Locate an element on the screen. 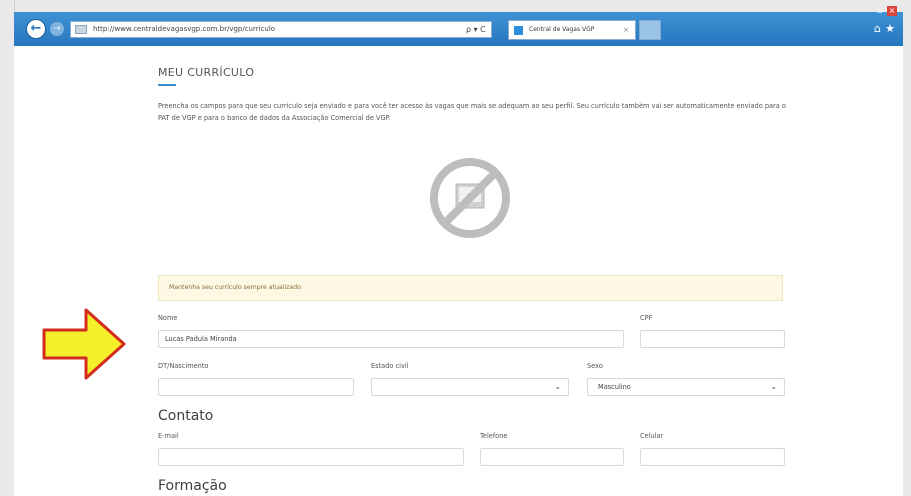 The image size is (911, 496). sexo-label: Sexo is located at coordinates (595, 366).